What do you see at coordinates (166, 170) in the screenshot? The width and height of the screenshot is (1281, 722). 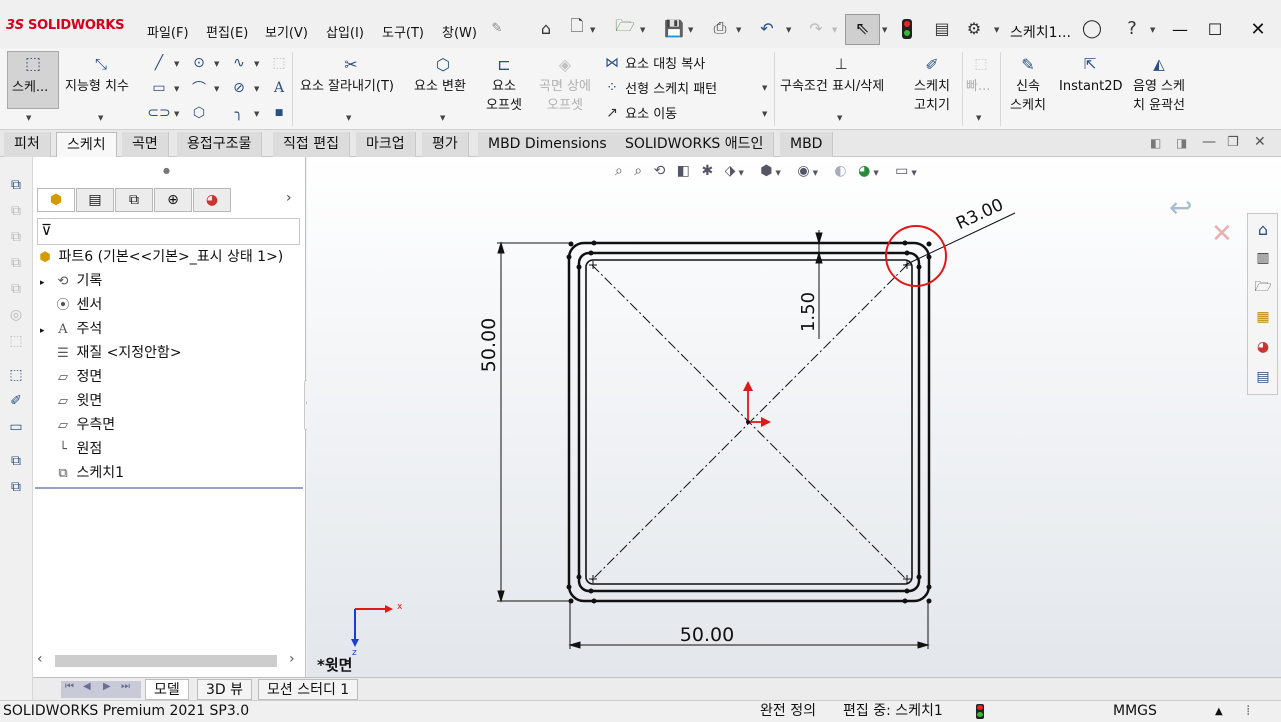 I see `panel-grip-icon: ●` at bounding box center [166, 170].